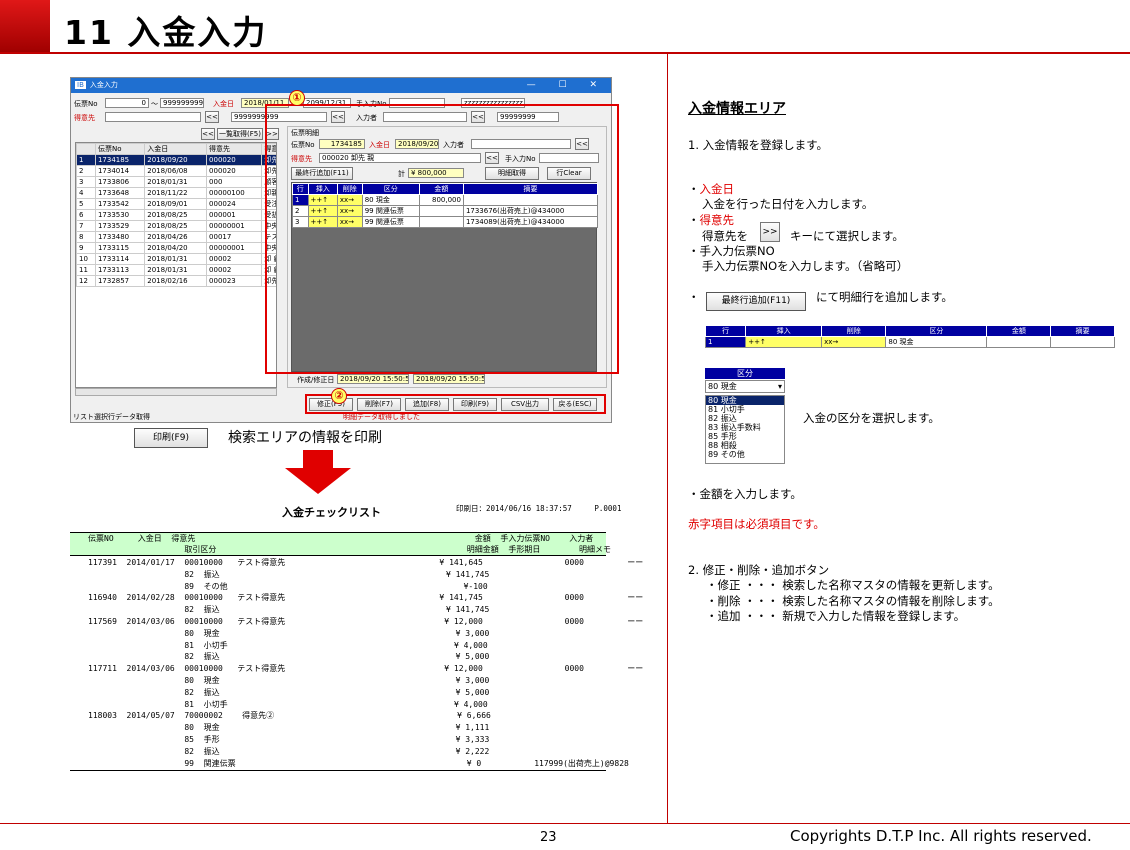 The width and height of the screenshot is (1130, 850). What do you see at coordinates (339, 396) in the screenshot?
I see `callout-number-2: ②` at bounding box center [339, 396].